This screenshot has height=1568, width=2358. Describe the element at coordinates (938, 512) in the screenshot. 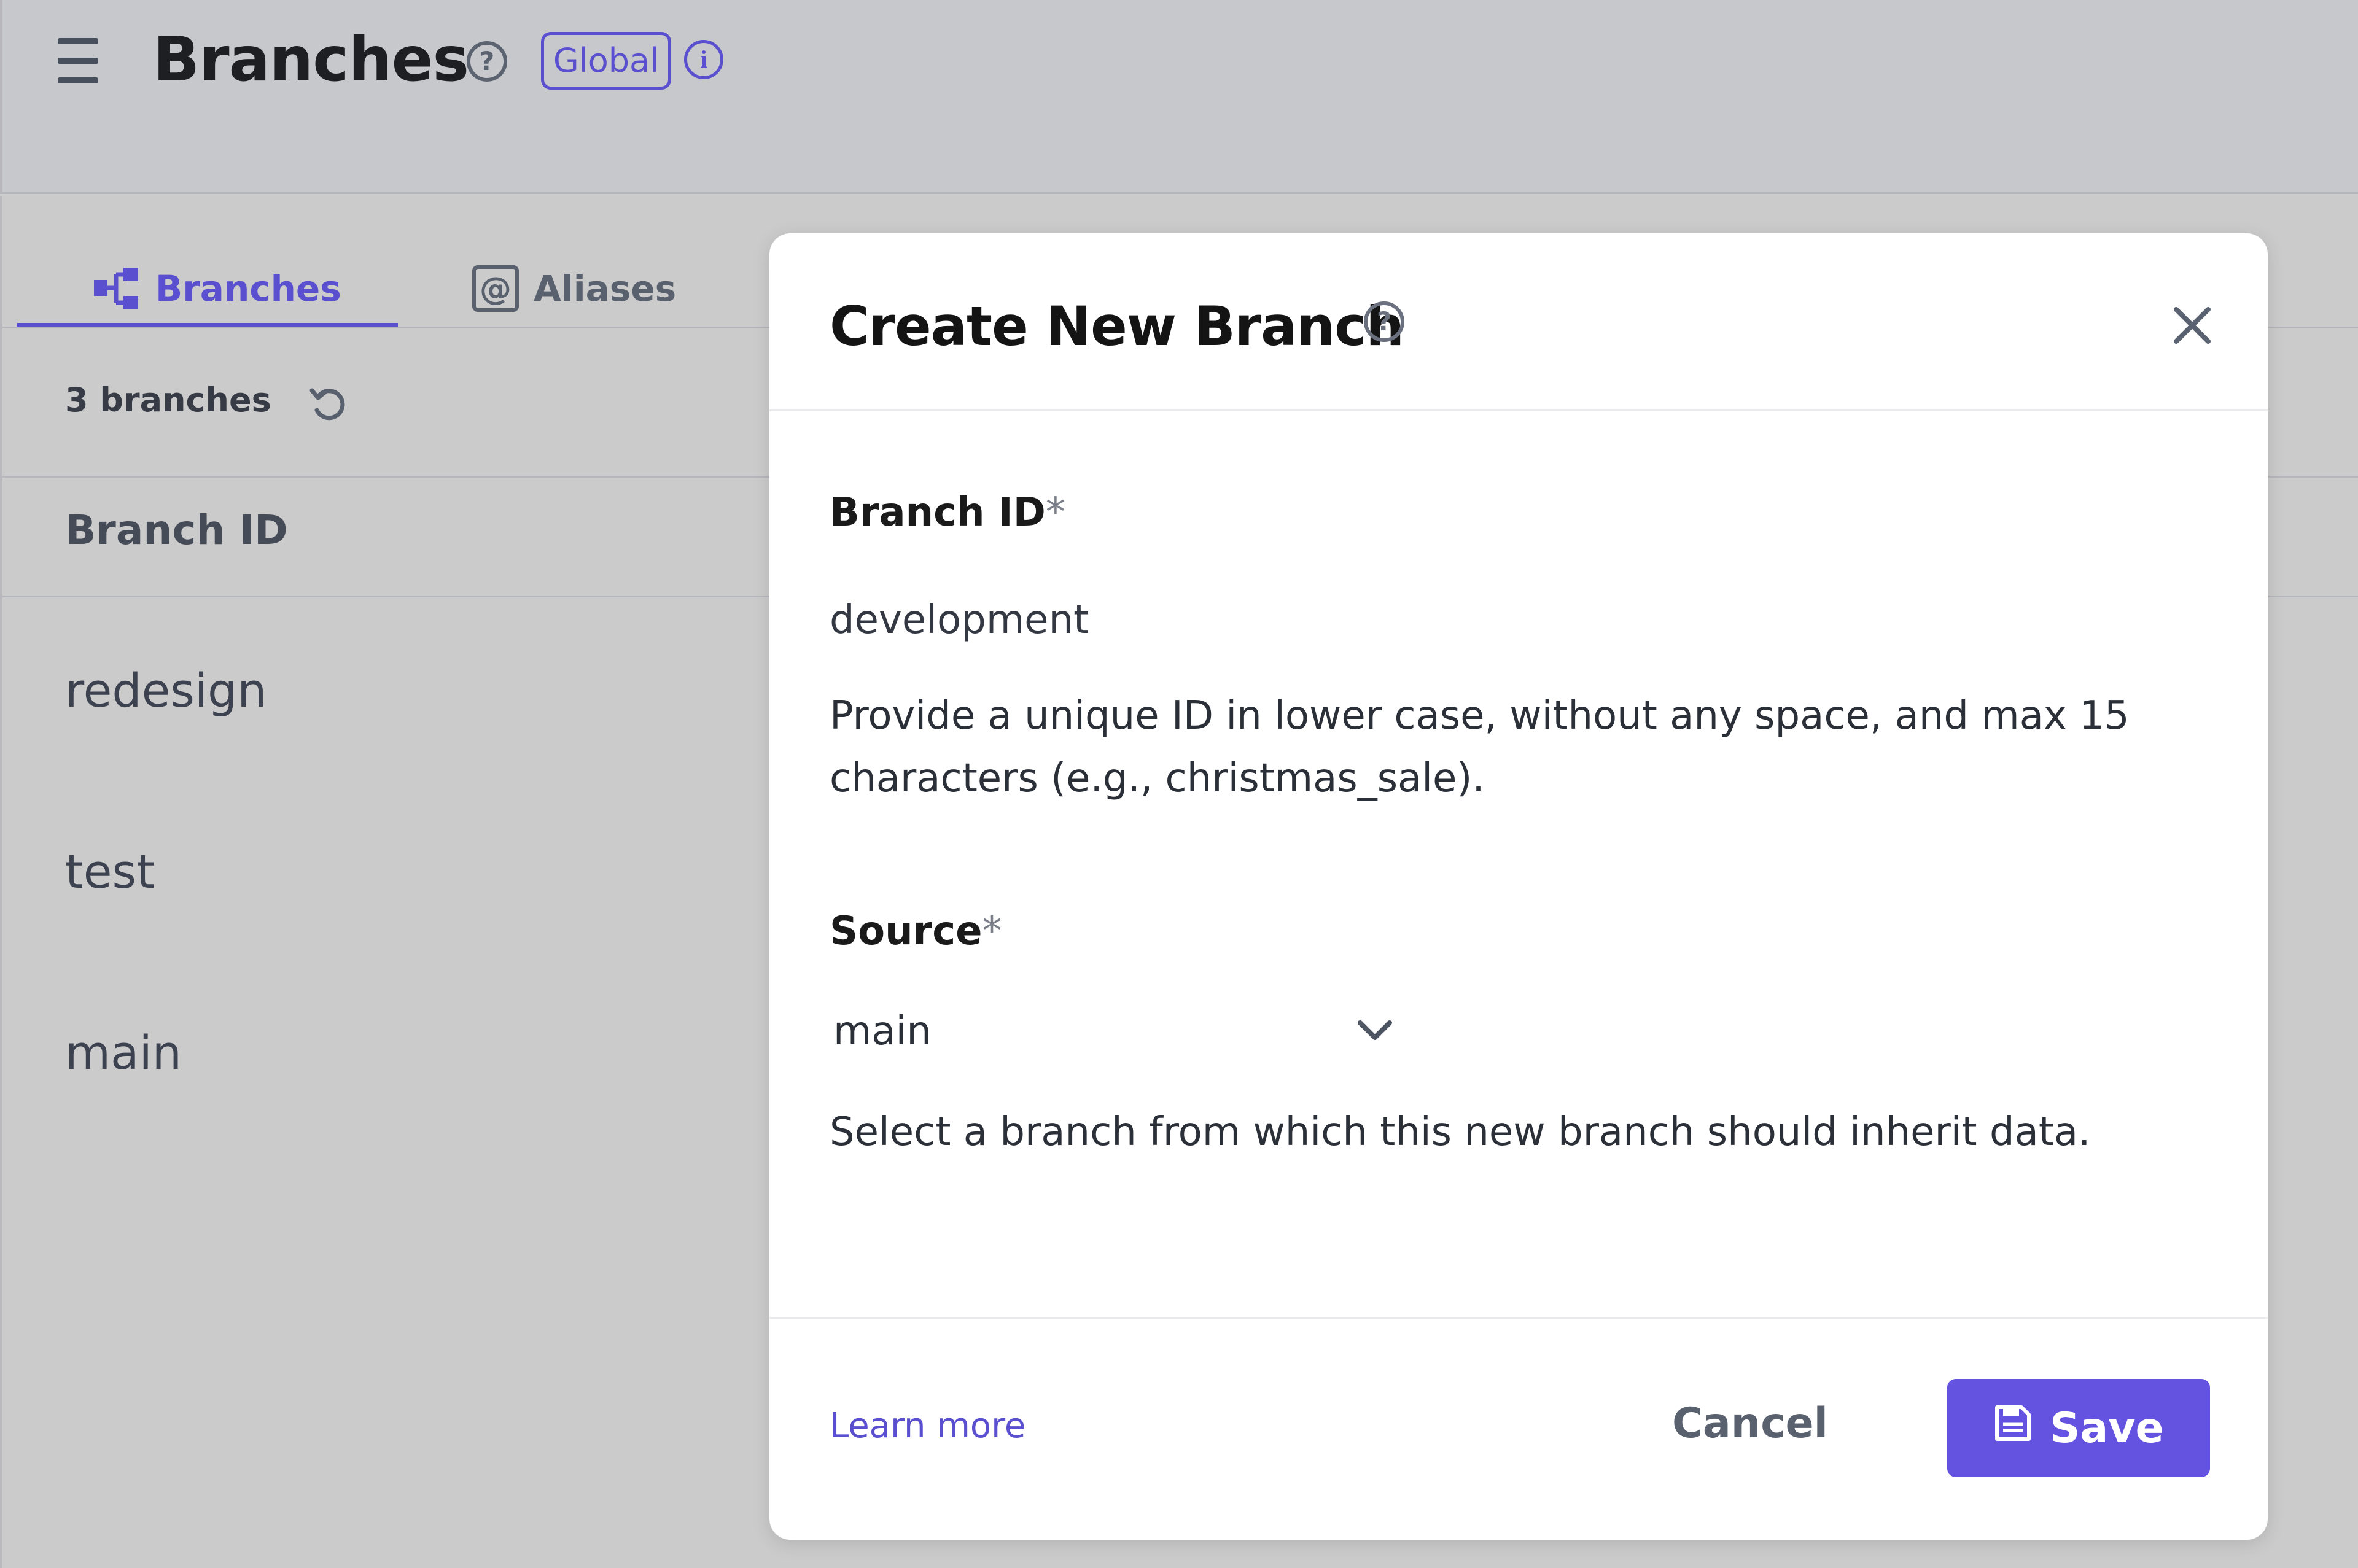

I see `branch-id-label-text: Branch ID` at that location.